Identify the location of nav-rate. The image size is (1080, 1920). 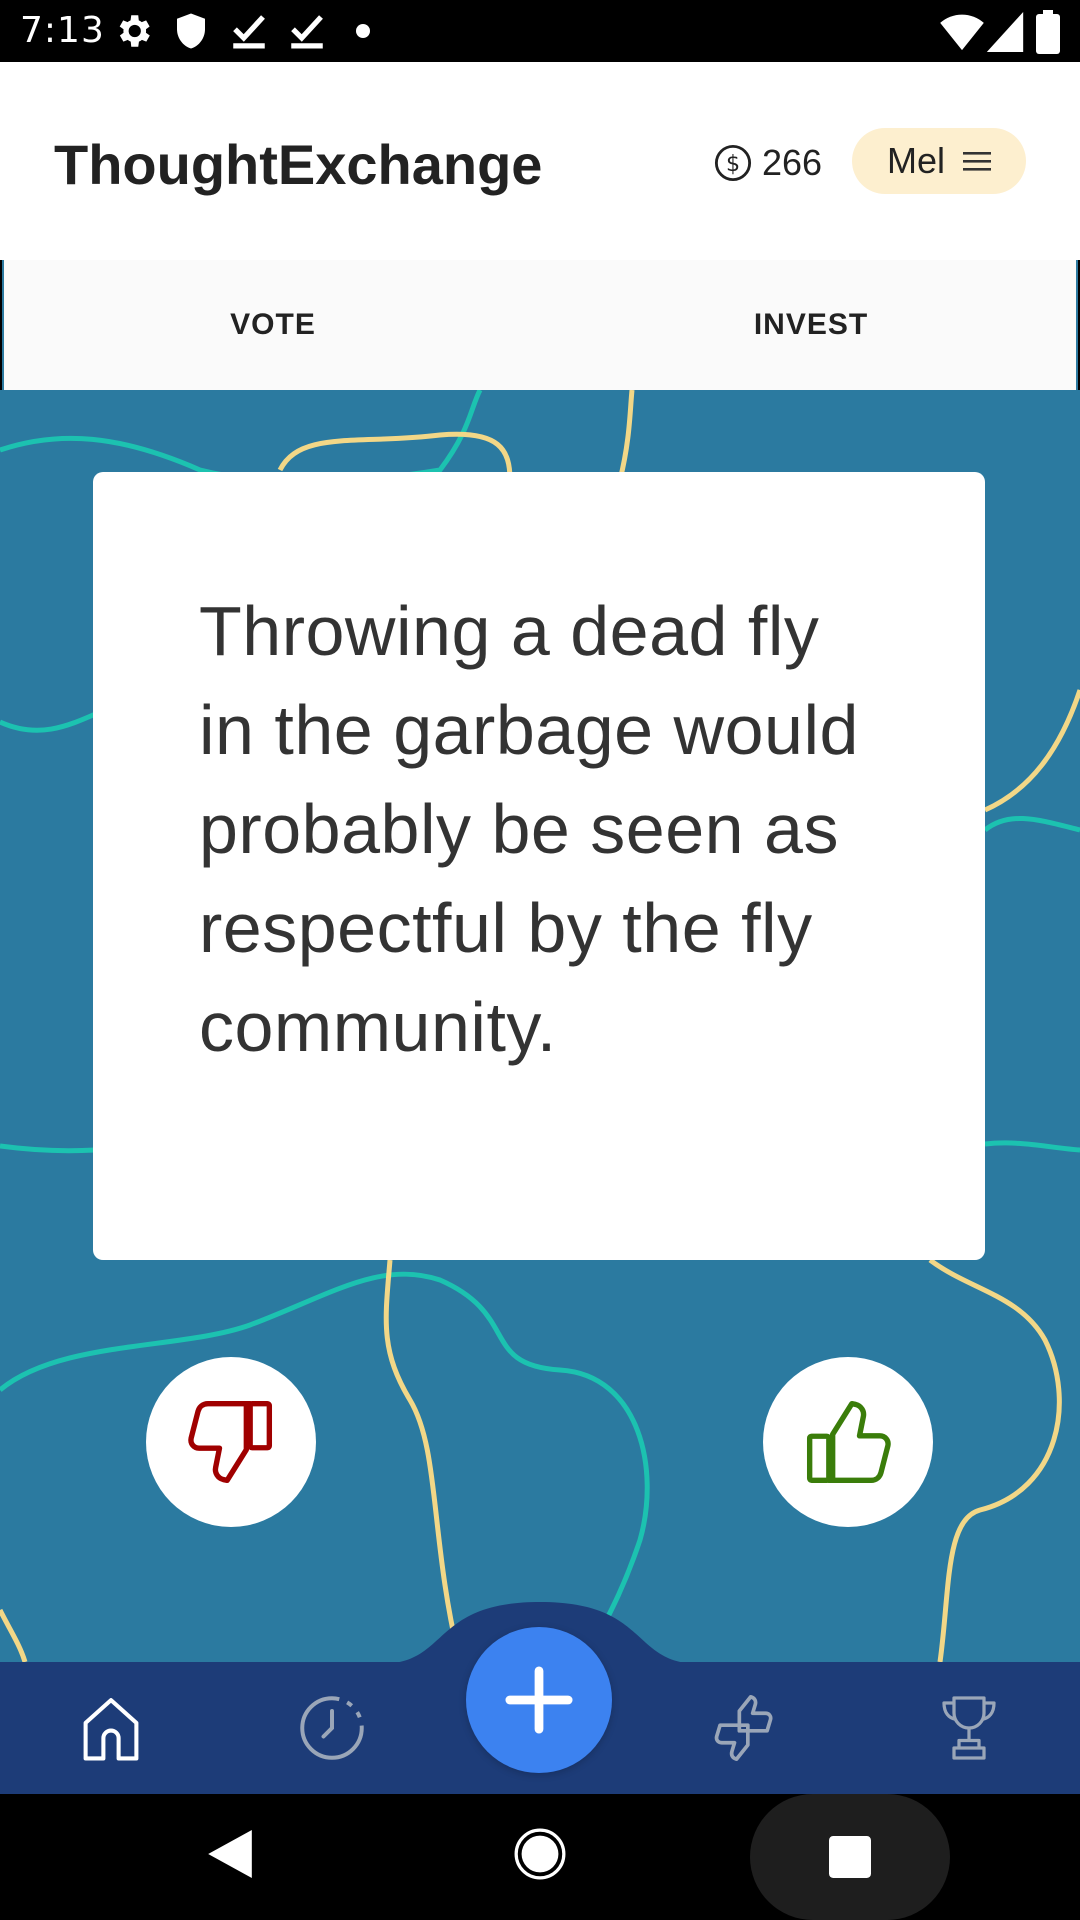
(745, 1728).